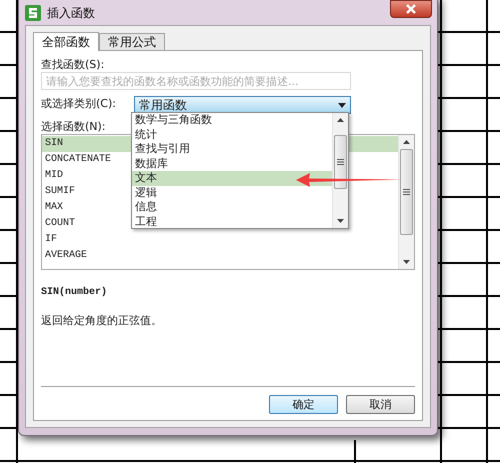 The image size is (500, 463). What do you see at coordinates (232, 207) in the screenshot?
I see `category-option: 信息` at bounding box center [232, 207].